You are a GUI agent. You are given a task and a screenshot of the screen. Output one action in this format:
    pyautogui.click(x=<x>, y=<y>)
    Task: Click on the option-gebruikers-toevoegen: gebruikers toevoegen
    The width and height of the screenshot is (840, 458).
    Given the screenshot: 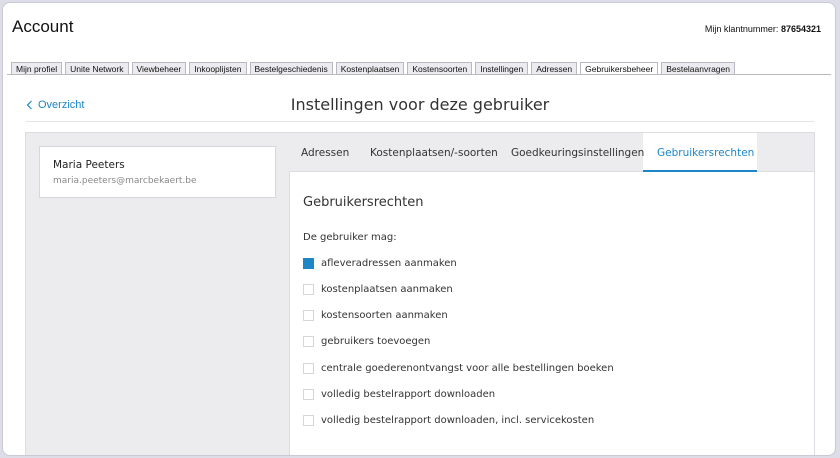 What is the action you would take?
    pyautogui.click(x=366, y=341)
    